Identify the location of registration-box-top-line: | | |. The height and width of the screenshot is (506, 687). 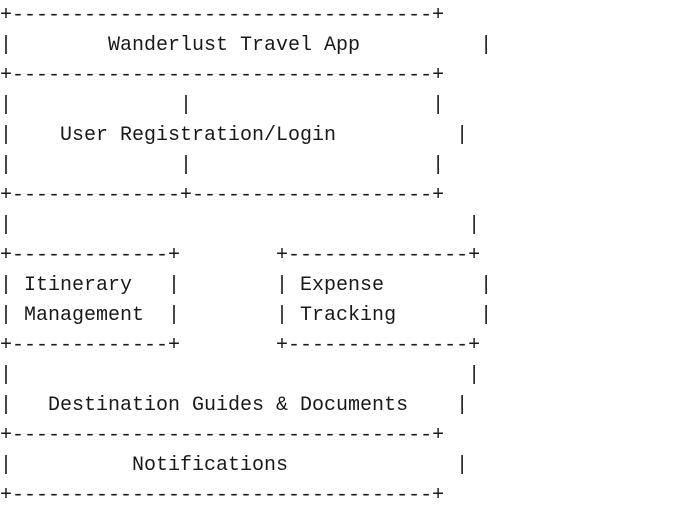
(222, 105).